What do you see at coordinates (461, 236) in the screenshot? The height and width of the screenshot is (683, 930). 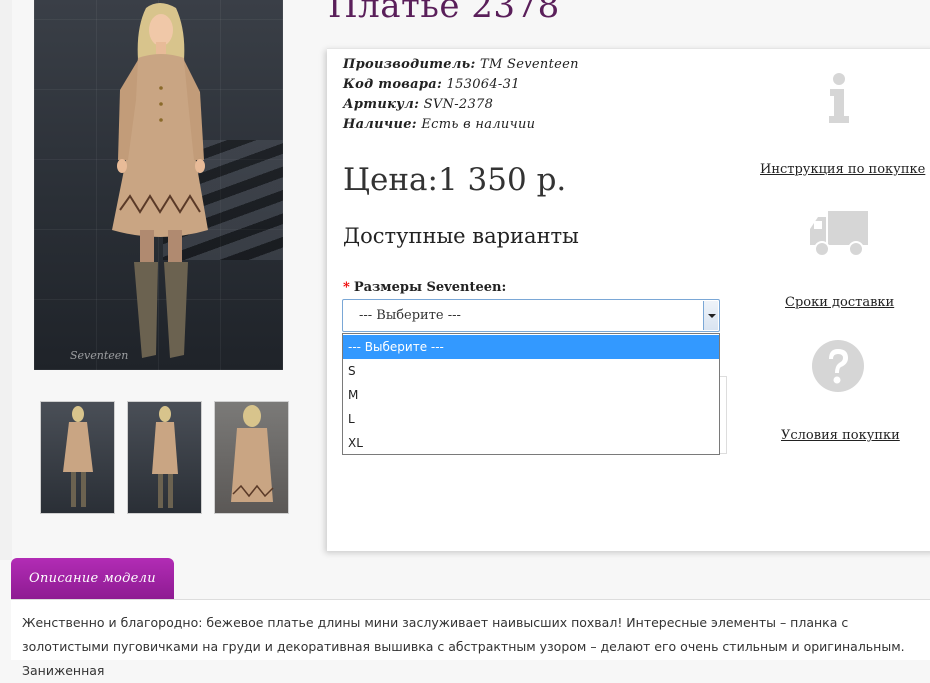 I see `variants-heading: Доступные варианты` at bounding box center [461, 236].